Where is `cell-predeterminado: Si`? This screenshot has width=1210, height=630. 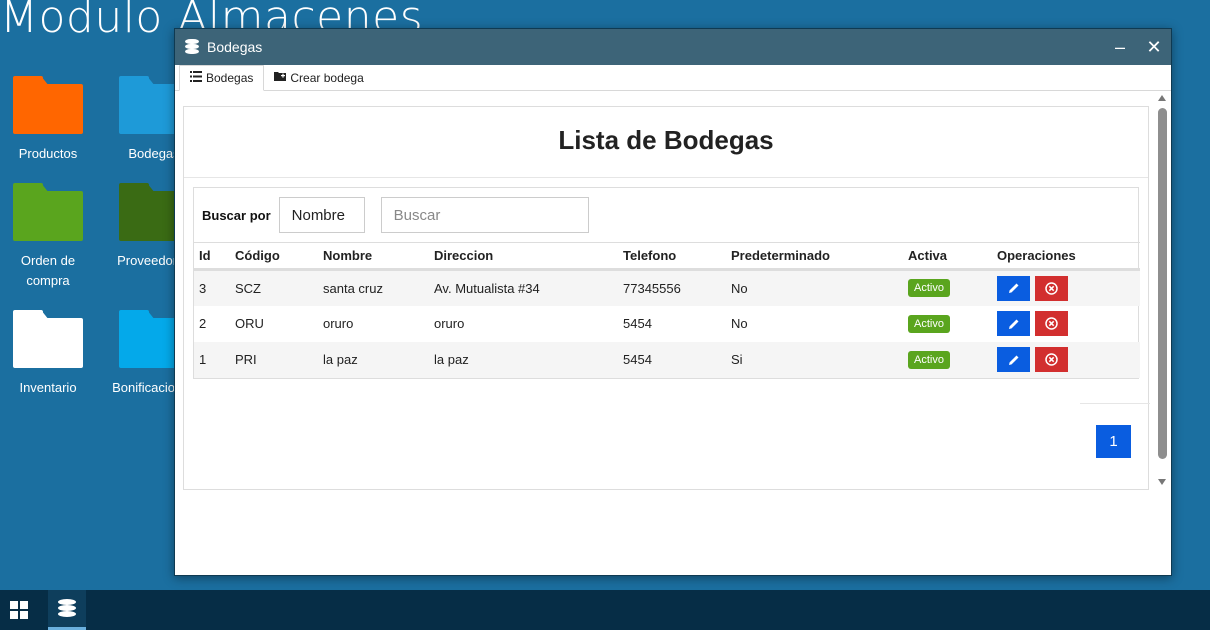 cell-predeterminado: Si is located at coordinates (737, 359).